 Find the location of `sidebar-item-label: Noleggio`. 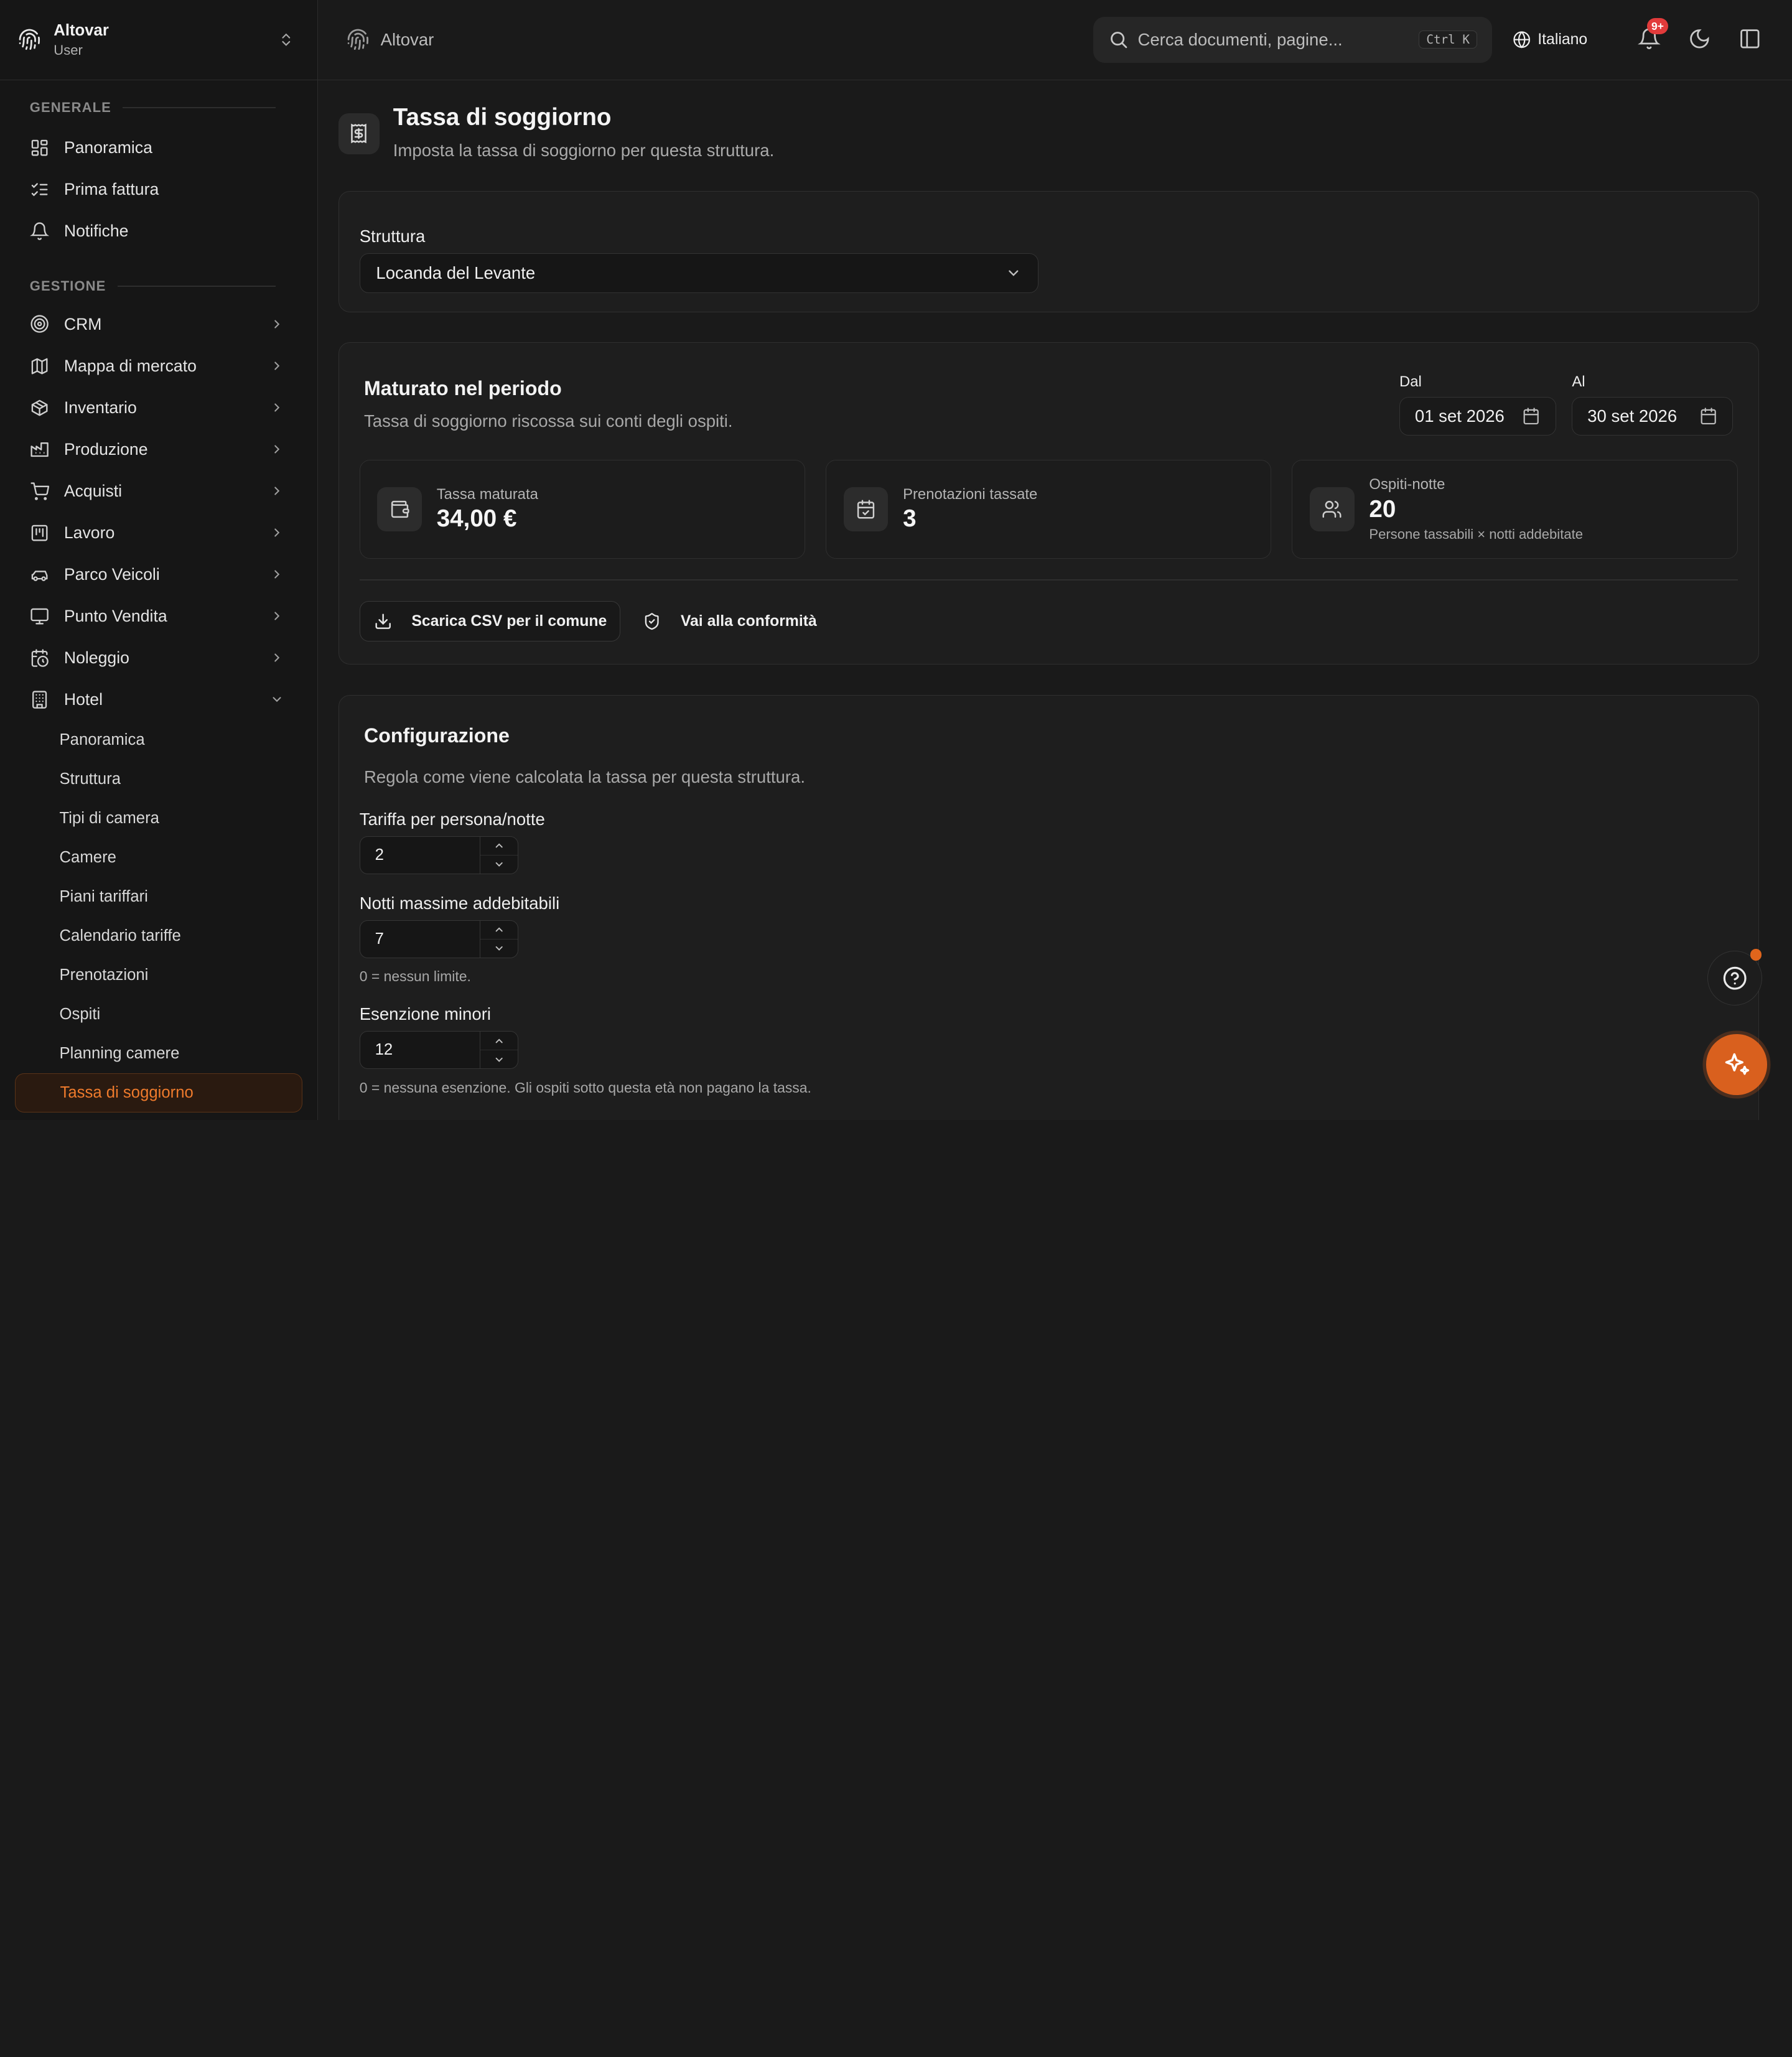

sidebar-item-label: Noleggio is located at coordinates (96, 657).